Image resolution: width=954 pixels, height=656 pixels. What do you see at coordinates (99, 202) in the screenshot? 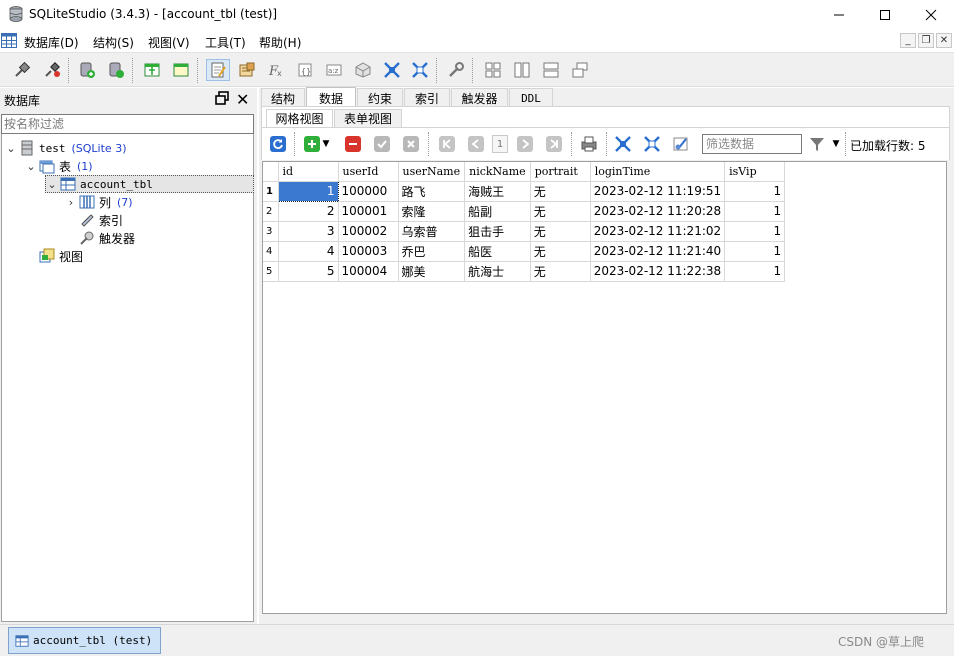
I see `tree-node-columns: › 列 (7)` at bounding box center [99, 202].